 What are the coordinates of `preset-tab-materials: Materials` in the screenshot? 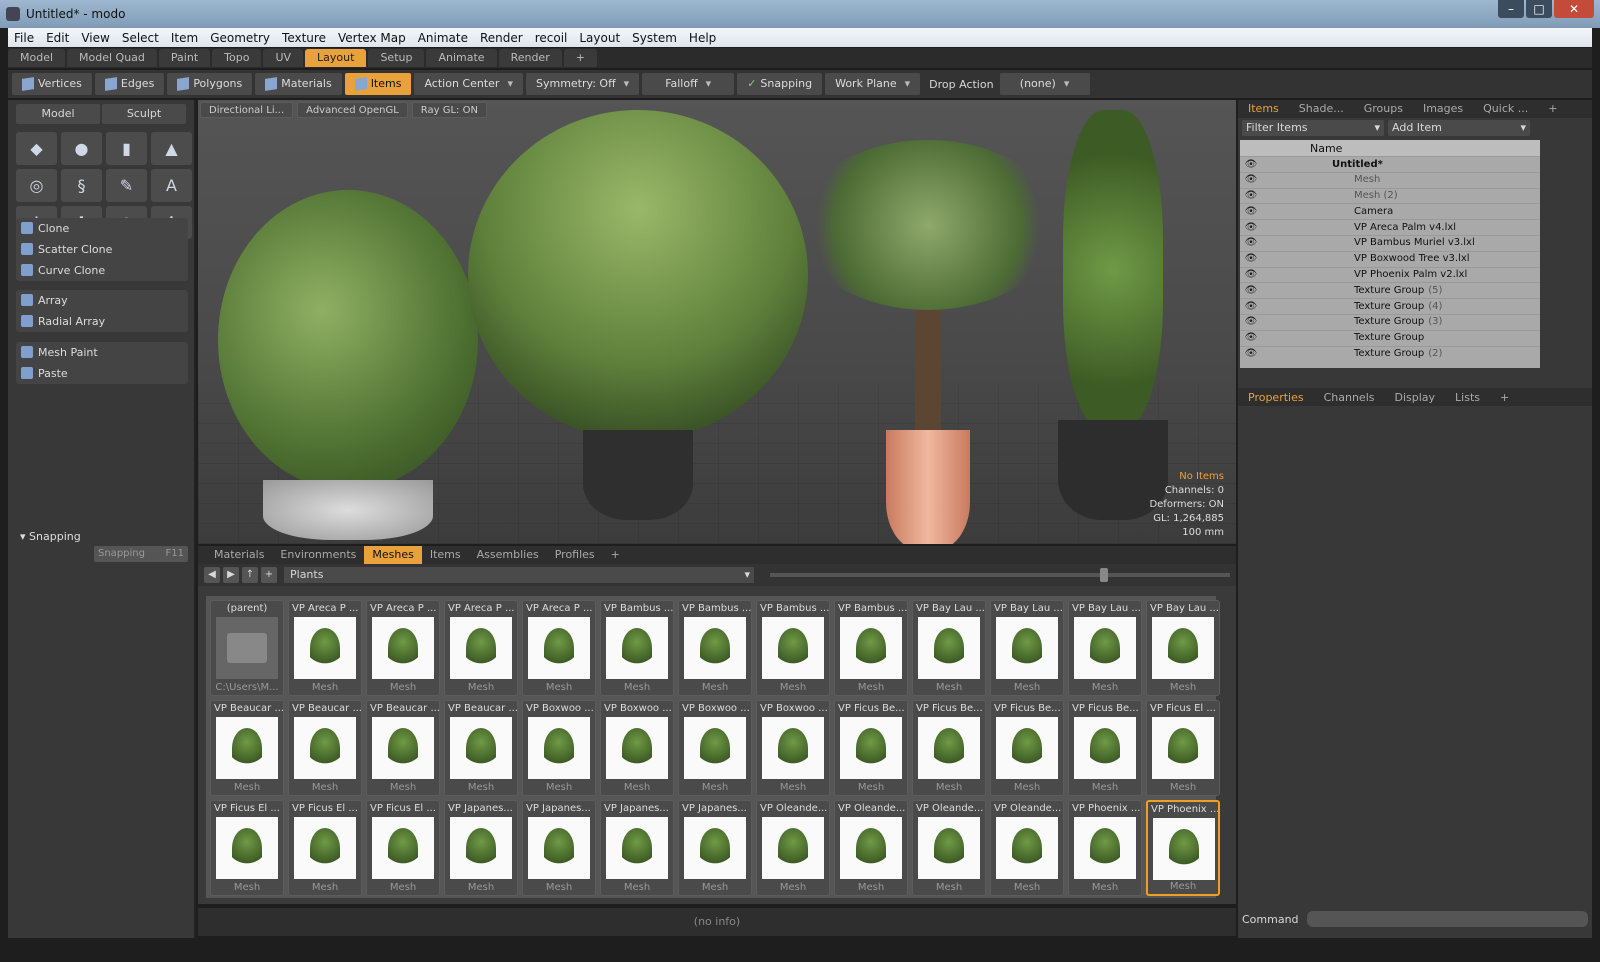 It's located at (239, 555).